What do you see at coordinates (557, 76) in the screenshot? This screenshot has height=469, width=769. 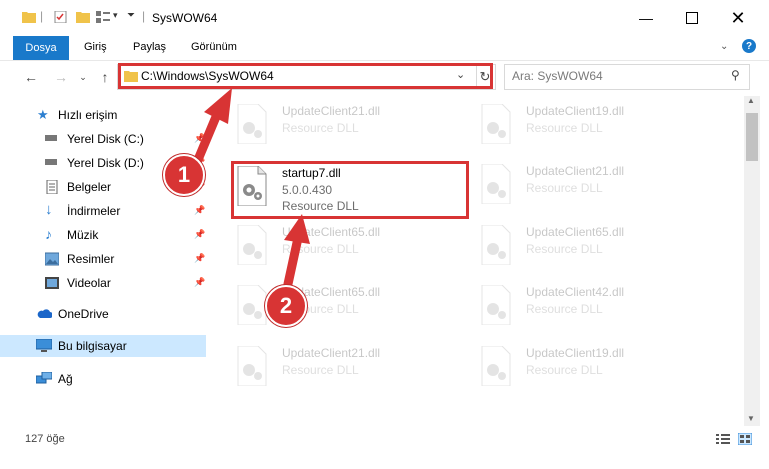 I see `search-placeholder: Ara: SysWOW64` at bounding box center [557, 76].